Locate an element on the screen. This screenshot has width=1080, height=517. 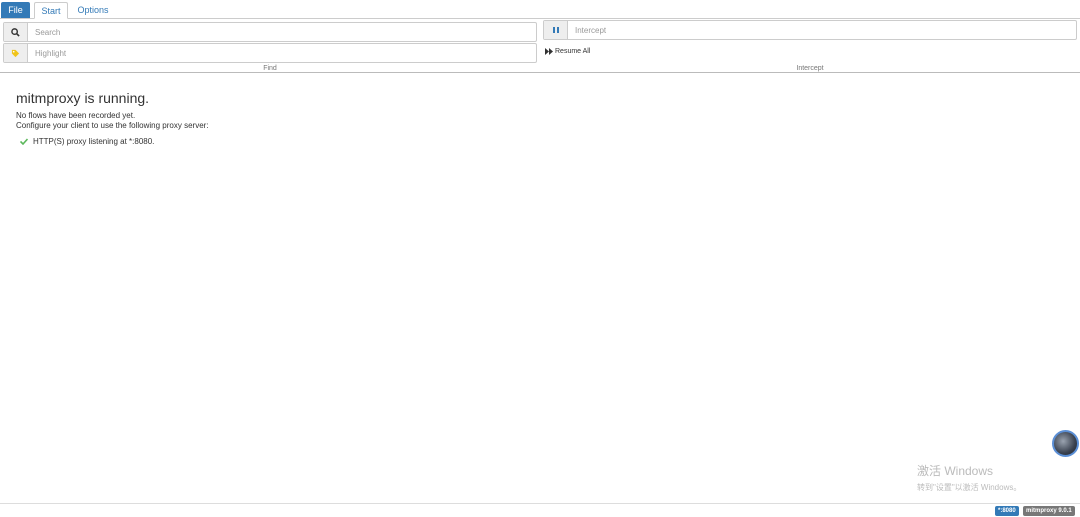
toolbar-divider is located at coordinates (540, 72).